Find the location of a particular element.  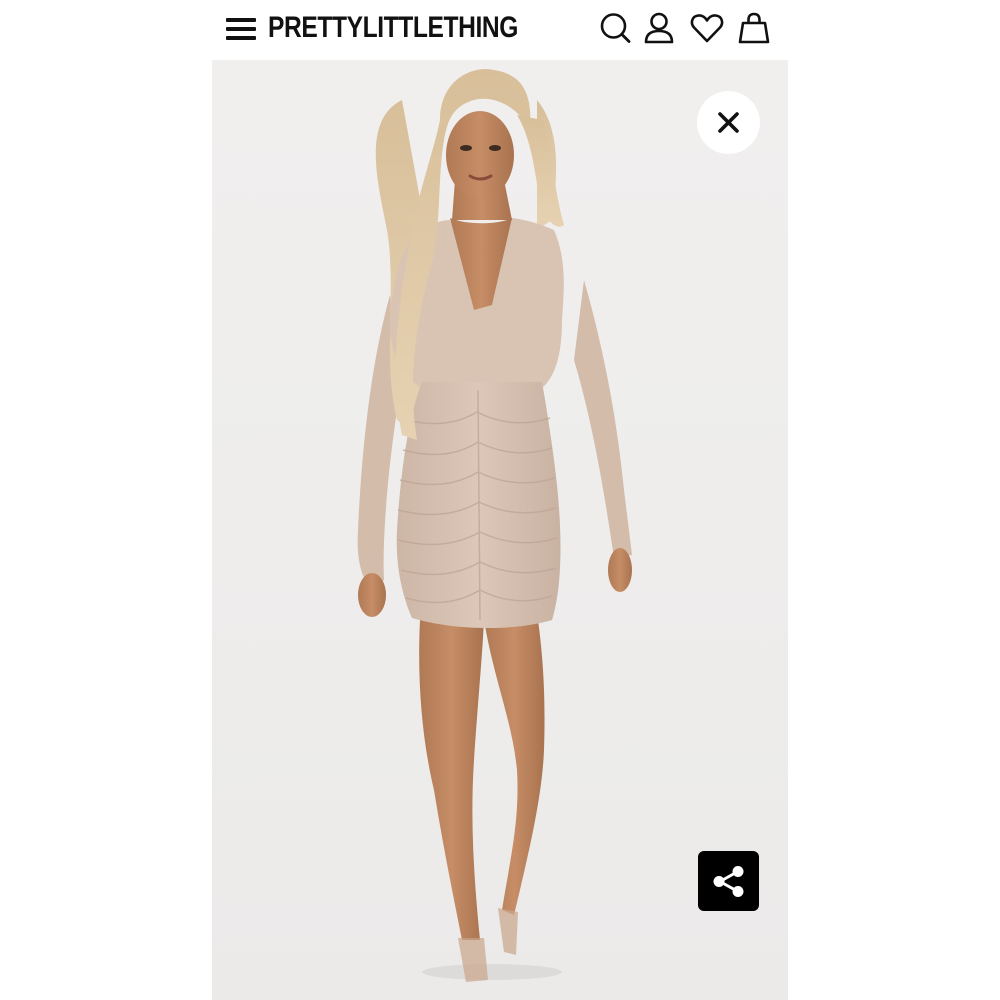

menu-icon is located at coordinates (241, 29).